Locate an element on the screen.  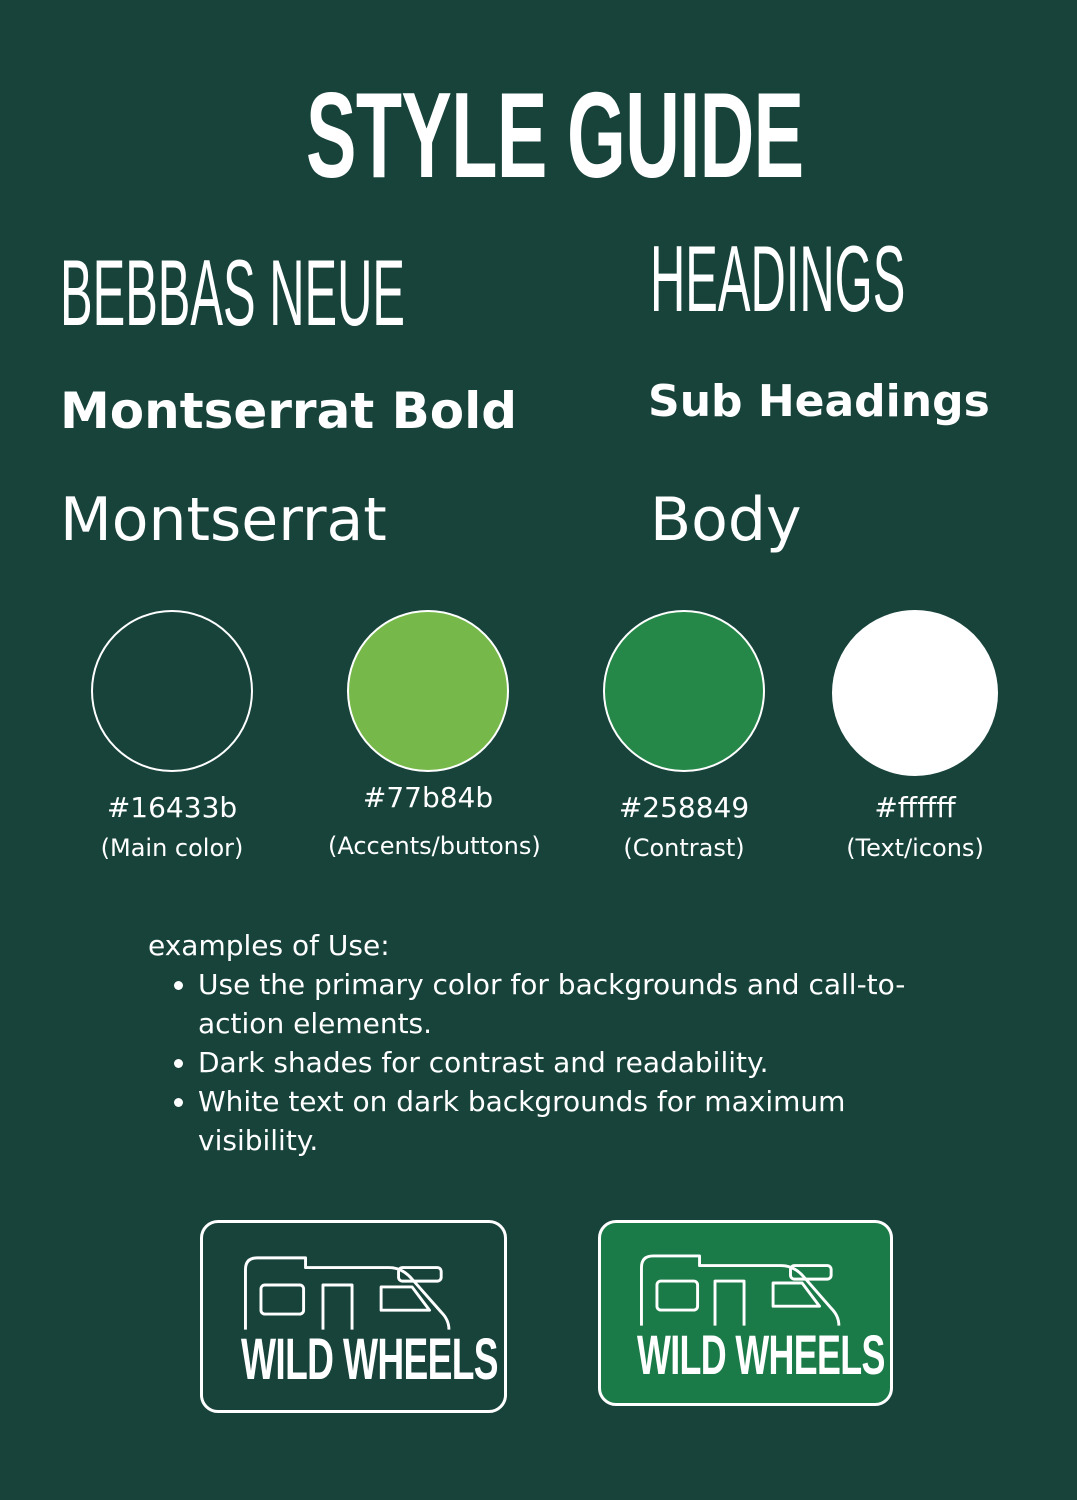
swatch-hex: #16433b is located at coordinates (172, 807).